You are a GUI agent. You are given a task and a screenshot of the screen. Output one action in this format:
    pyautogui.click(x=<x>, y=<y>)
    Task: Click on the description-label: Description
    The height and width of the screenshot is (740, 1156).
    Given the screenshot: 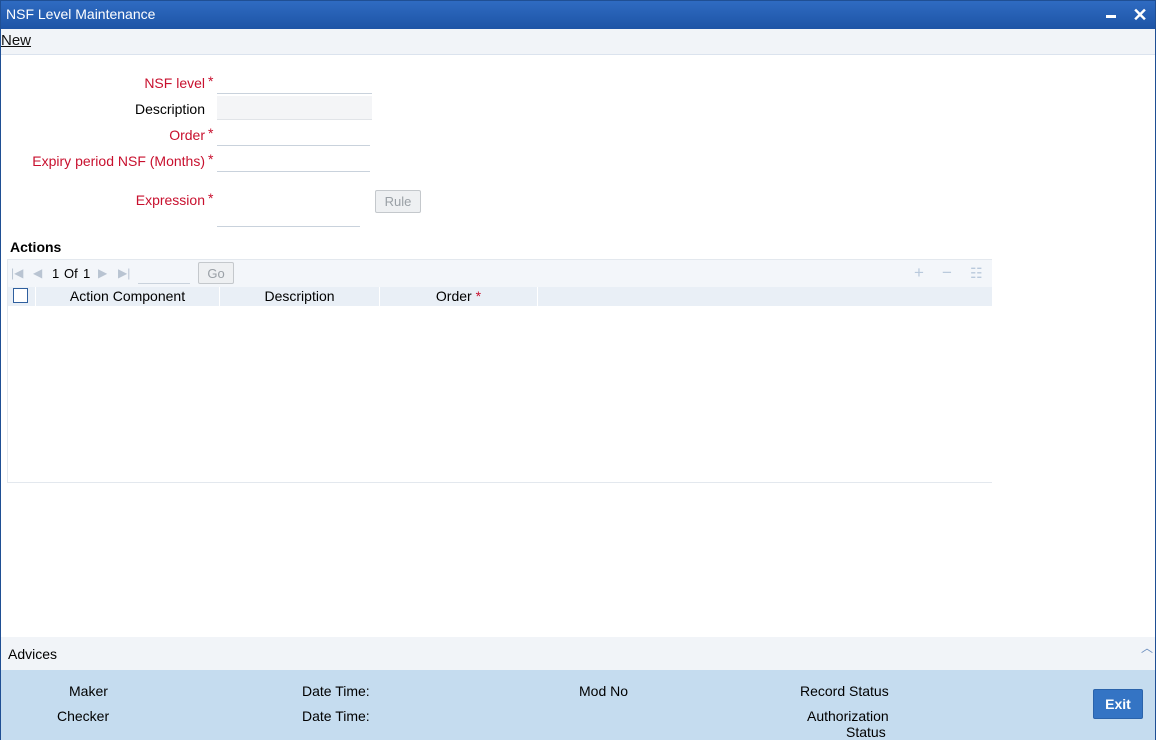 What is the action you would take?
    pyautogui.click(x=169, y=109)
    